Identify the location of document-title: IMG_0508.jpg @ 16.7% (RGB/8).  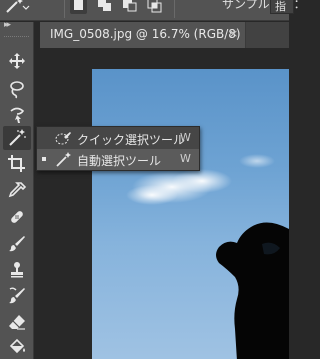
(145, 34).